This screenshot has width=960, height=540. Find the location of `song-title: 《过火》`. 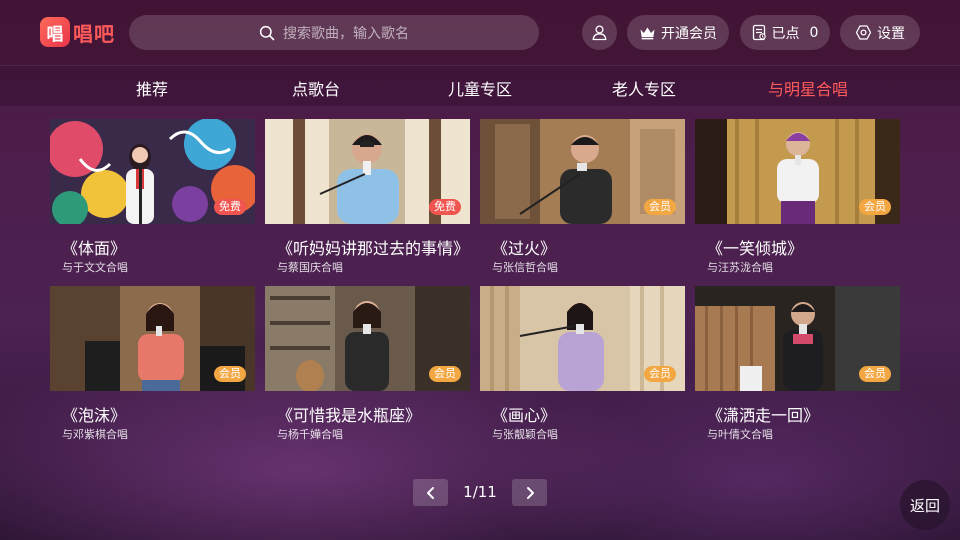

song-title: 《过火》 is located at coordinates (524, 248).